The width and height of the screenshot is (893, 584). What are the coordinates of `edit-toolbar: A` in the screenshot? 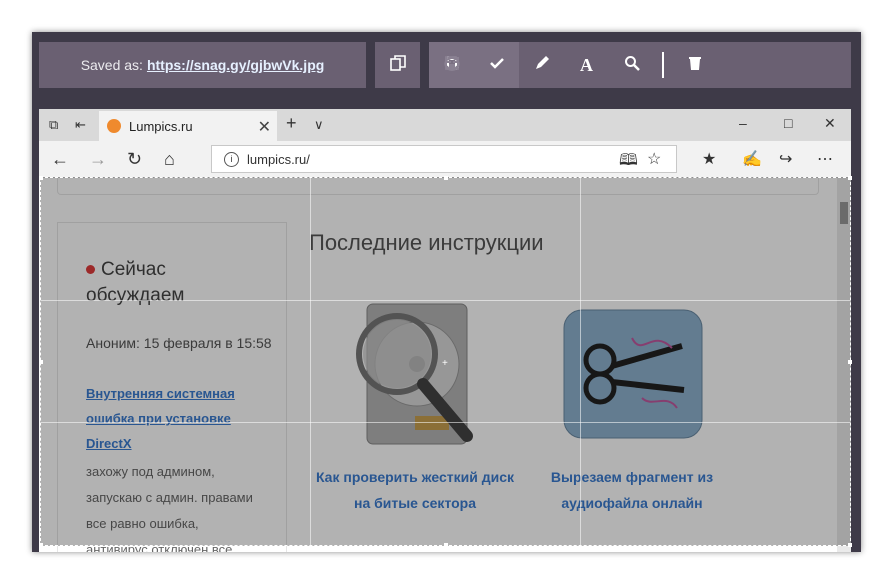 It's located at (640, 65).